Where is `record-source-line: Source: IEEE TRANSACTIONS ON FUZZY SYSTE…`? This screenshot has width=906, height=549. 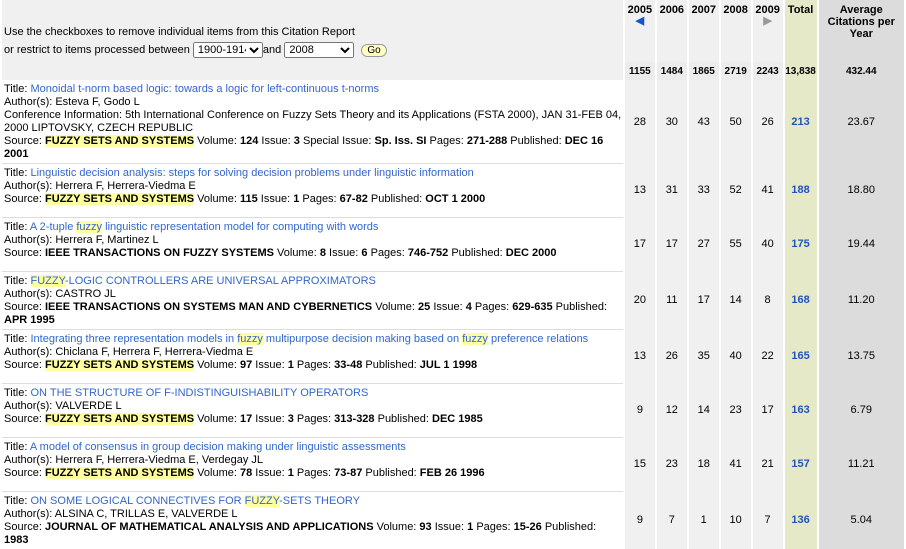
record-source-line: Source: IEEE TRANSACTIONS ON FUZZY SYSTE… is located at coordinates (313, 253).